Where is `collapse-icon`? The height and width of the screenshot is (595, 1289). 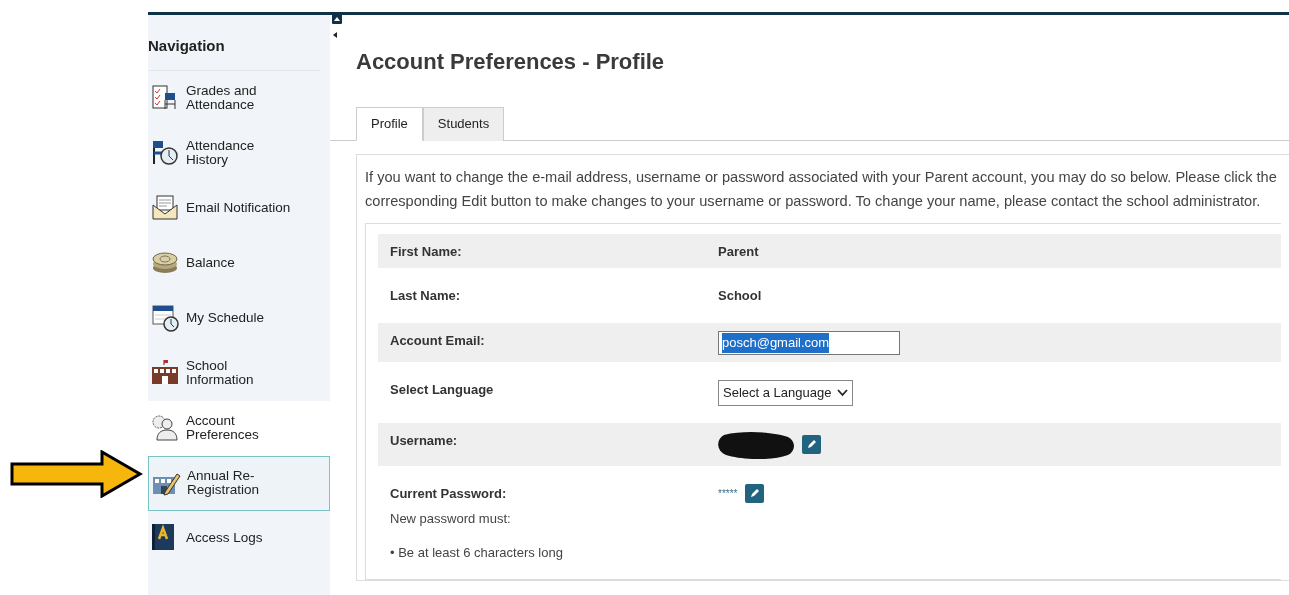 collapse-icon is located at coordinates (337, 25).